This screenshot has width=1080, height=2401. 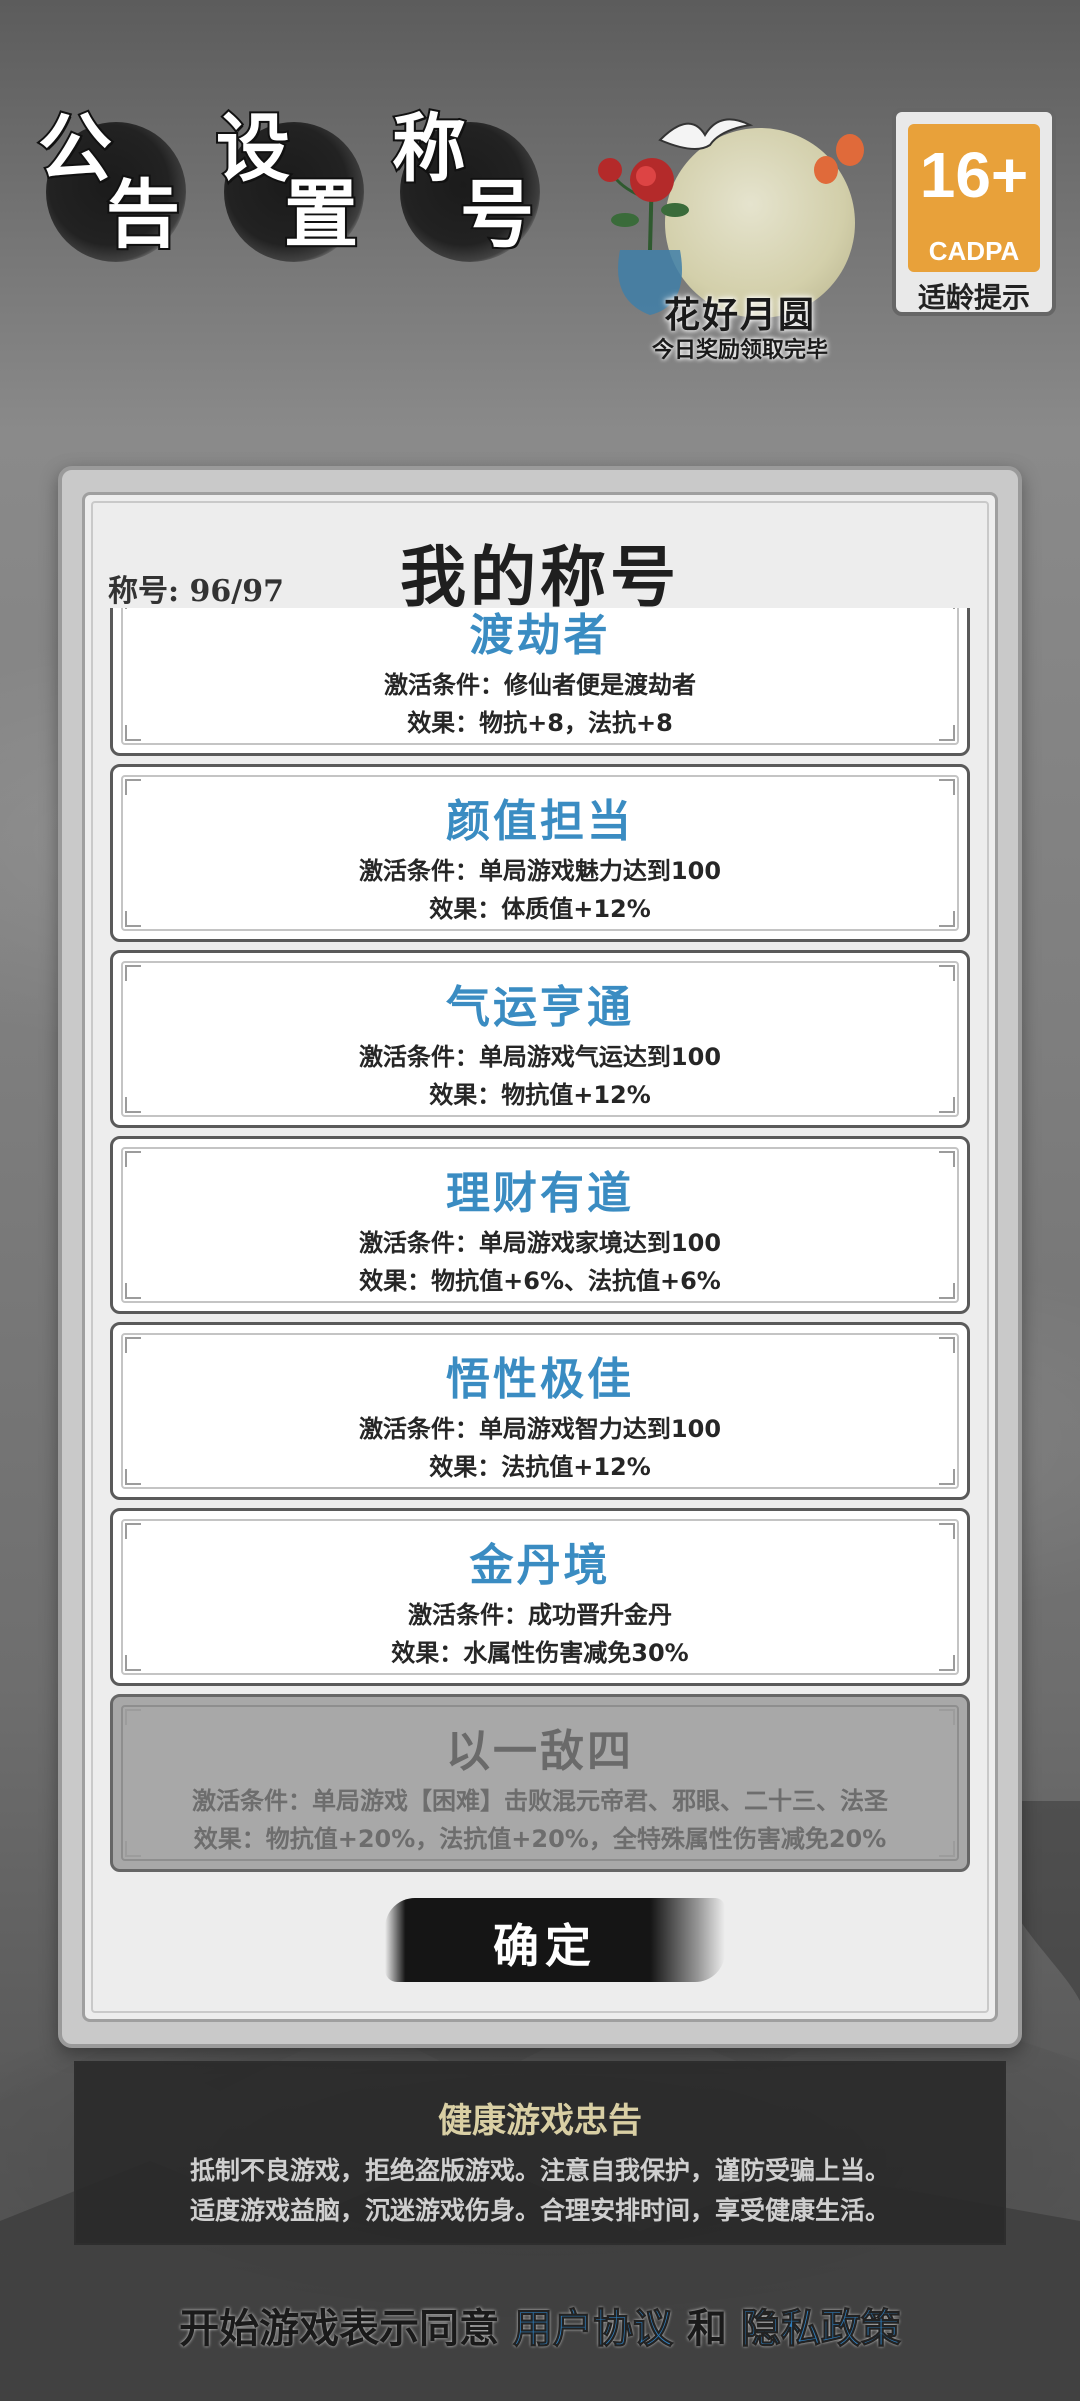 What do you see at coordinates (820, 2329) in the screenshot?
I see `privacy-policy-link: 隐私政策` at bounding box center [820, 2329].